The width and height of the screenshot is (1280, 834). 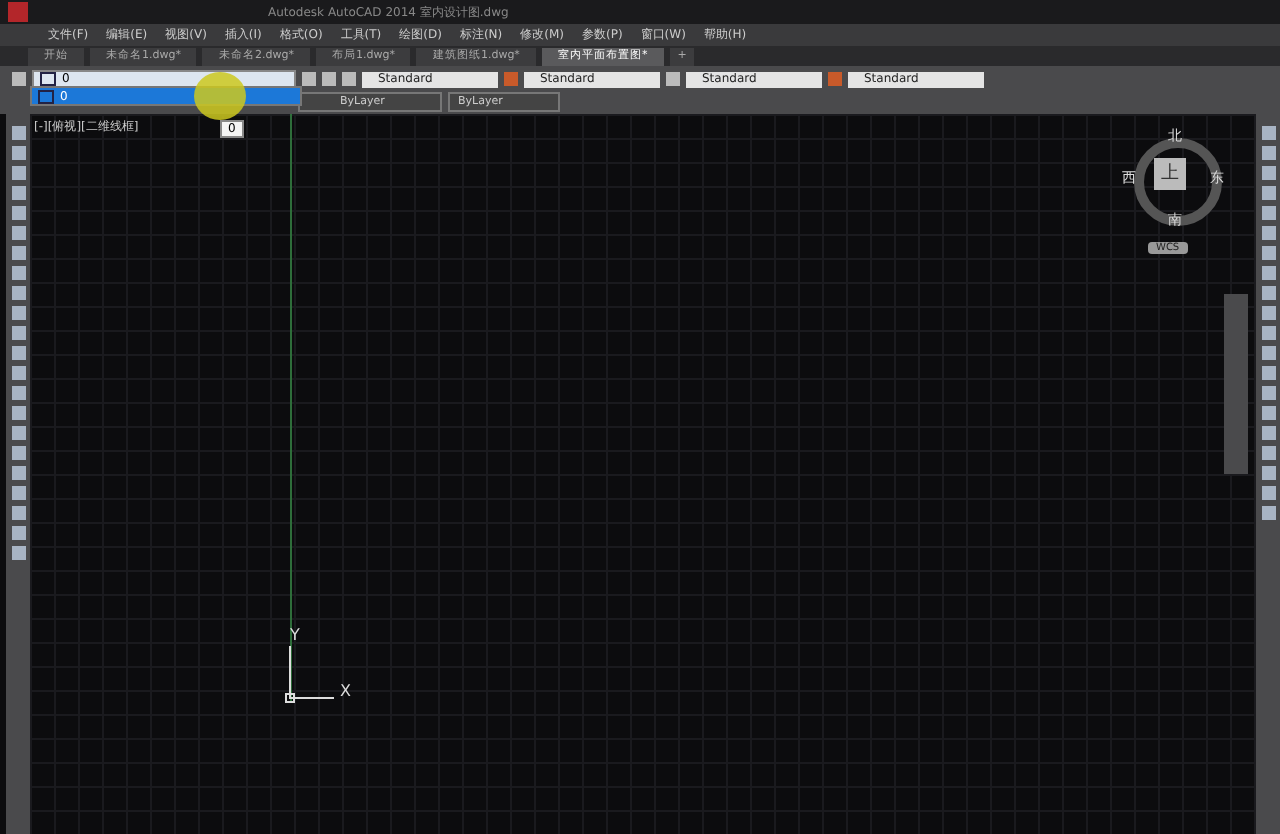 What do you see at coordinates (345, 691) in the screenshot?
I see `axis-label: X` at bounding box center [345, 691].